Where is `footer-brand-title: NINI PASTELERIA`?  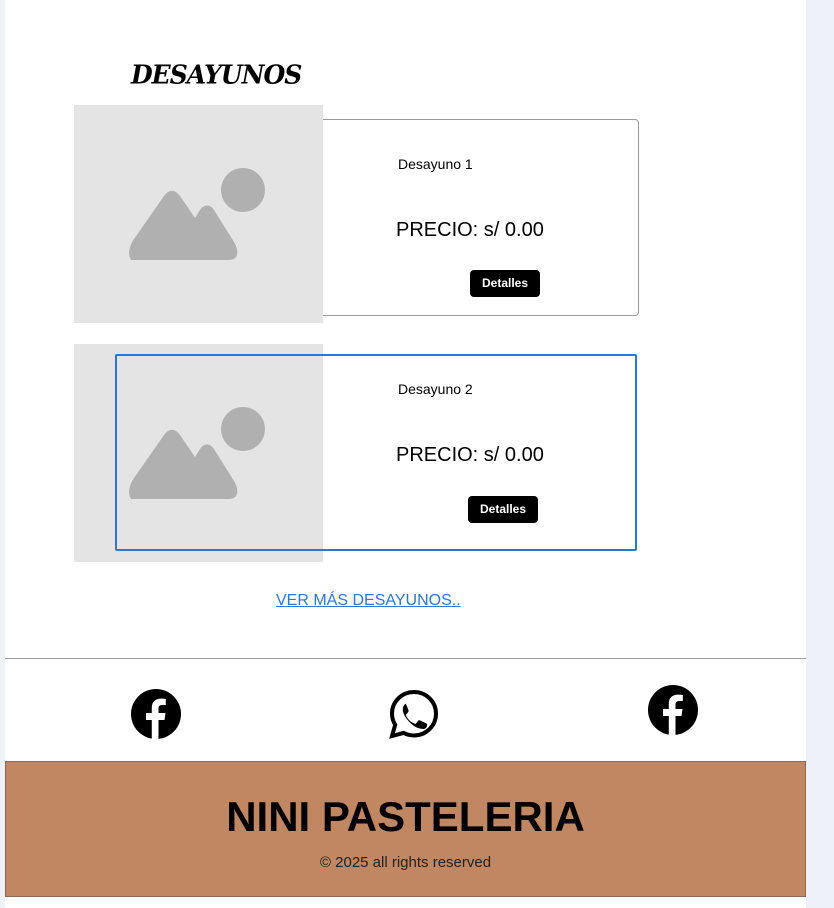
footer-brand-title: NINI PASTELERIA is located at coordinates (405, 816).